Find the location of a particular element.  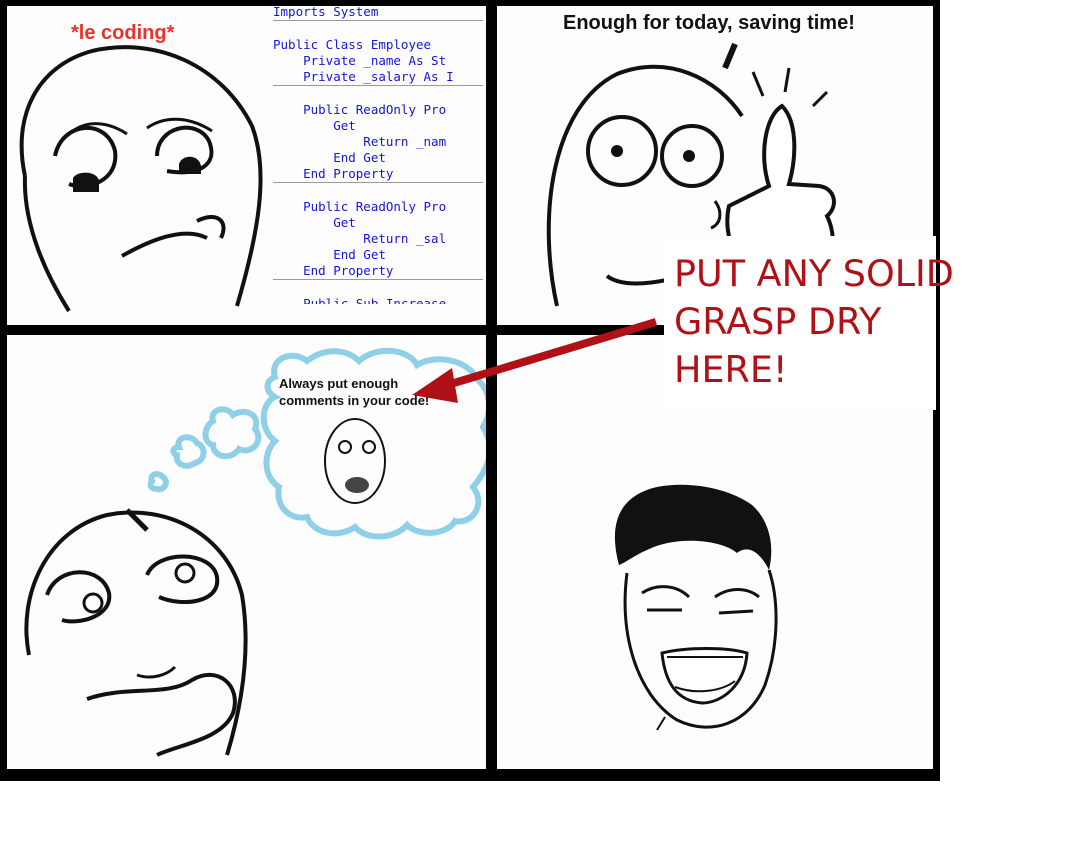

overlay-text: PUT ANY SOLID GRASP DRY HERE! is located at coordinates (814, 321).